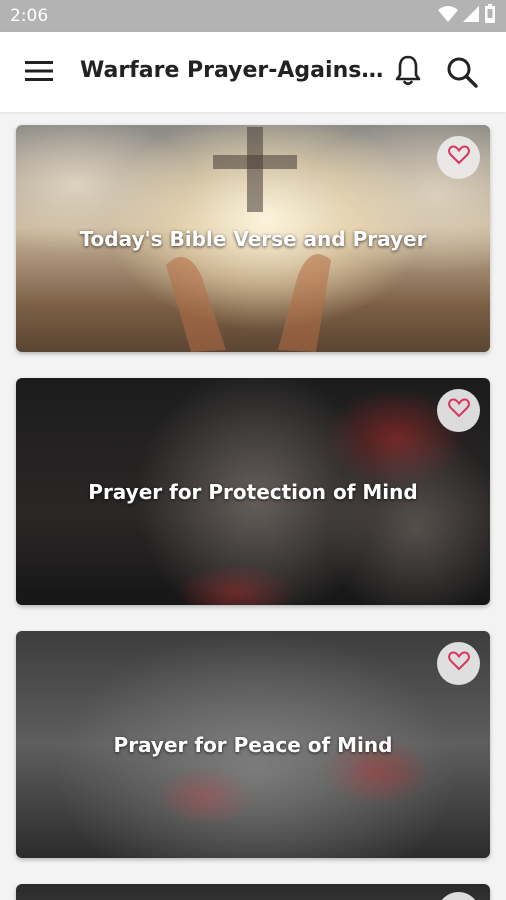  Describe the element at coordinates (448, 16) in the screenshot. I see `wifi-icon` at that location.